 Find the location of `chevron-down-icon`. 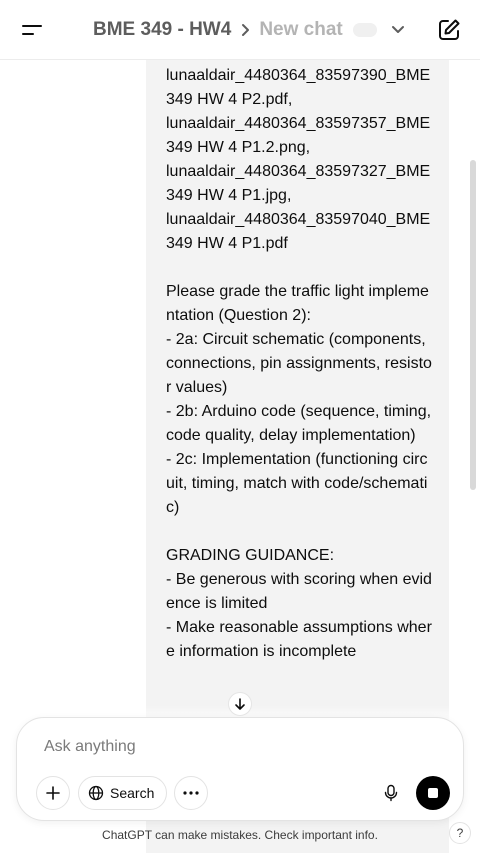

chevron-down-icon is located at coordinates (398, 30).